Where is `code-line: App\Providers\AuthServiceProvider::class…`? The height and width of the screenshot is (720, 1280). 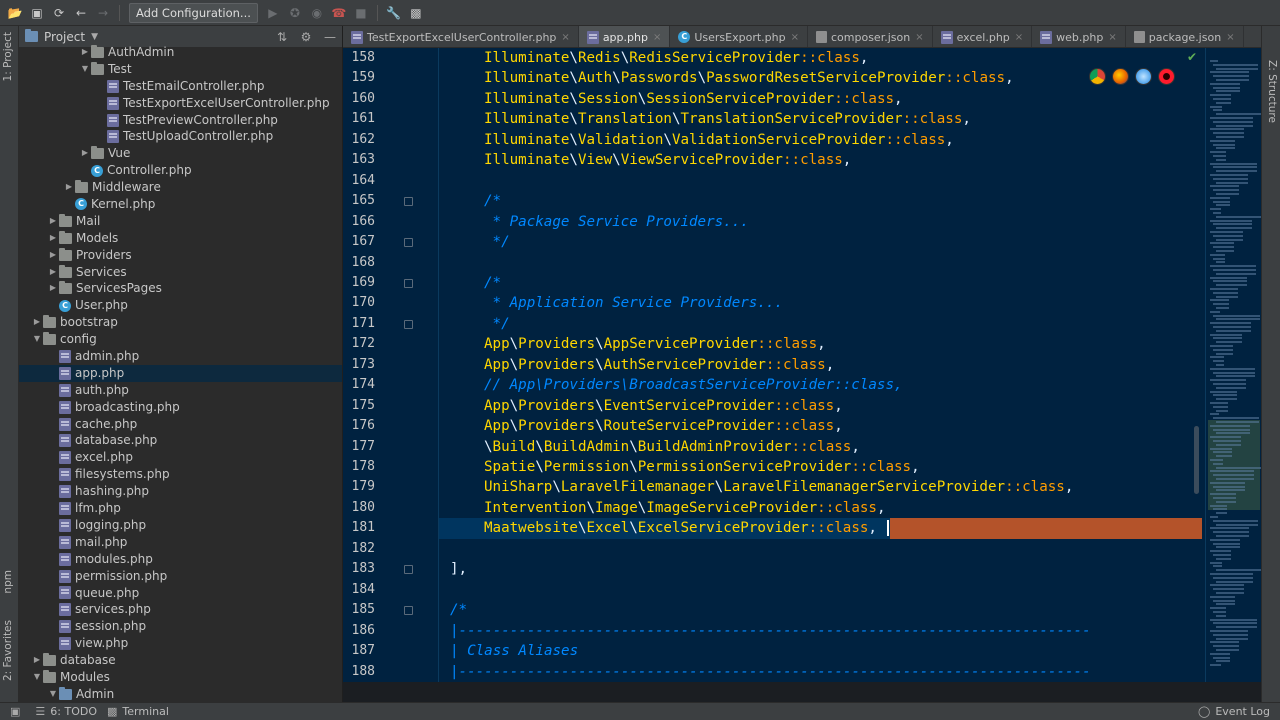 code-line: App\Providers\AuthServiceProvider::class… is located at coordinates (659, 365).